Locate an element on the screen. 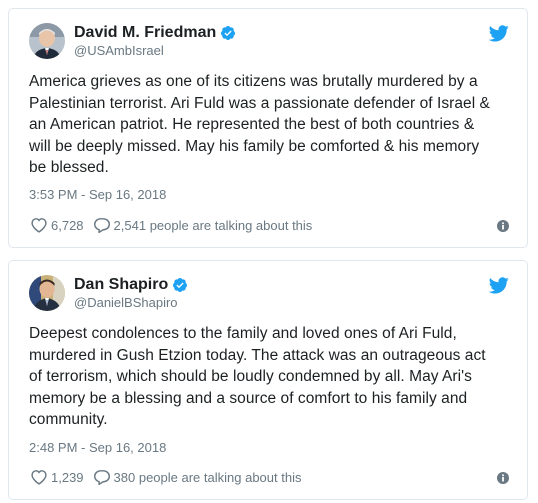 This screenshot has width=538, height=503. tweet-actions: 1,239 380 people are talking about this is located at coordinates (170, 477).